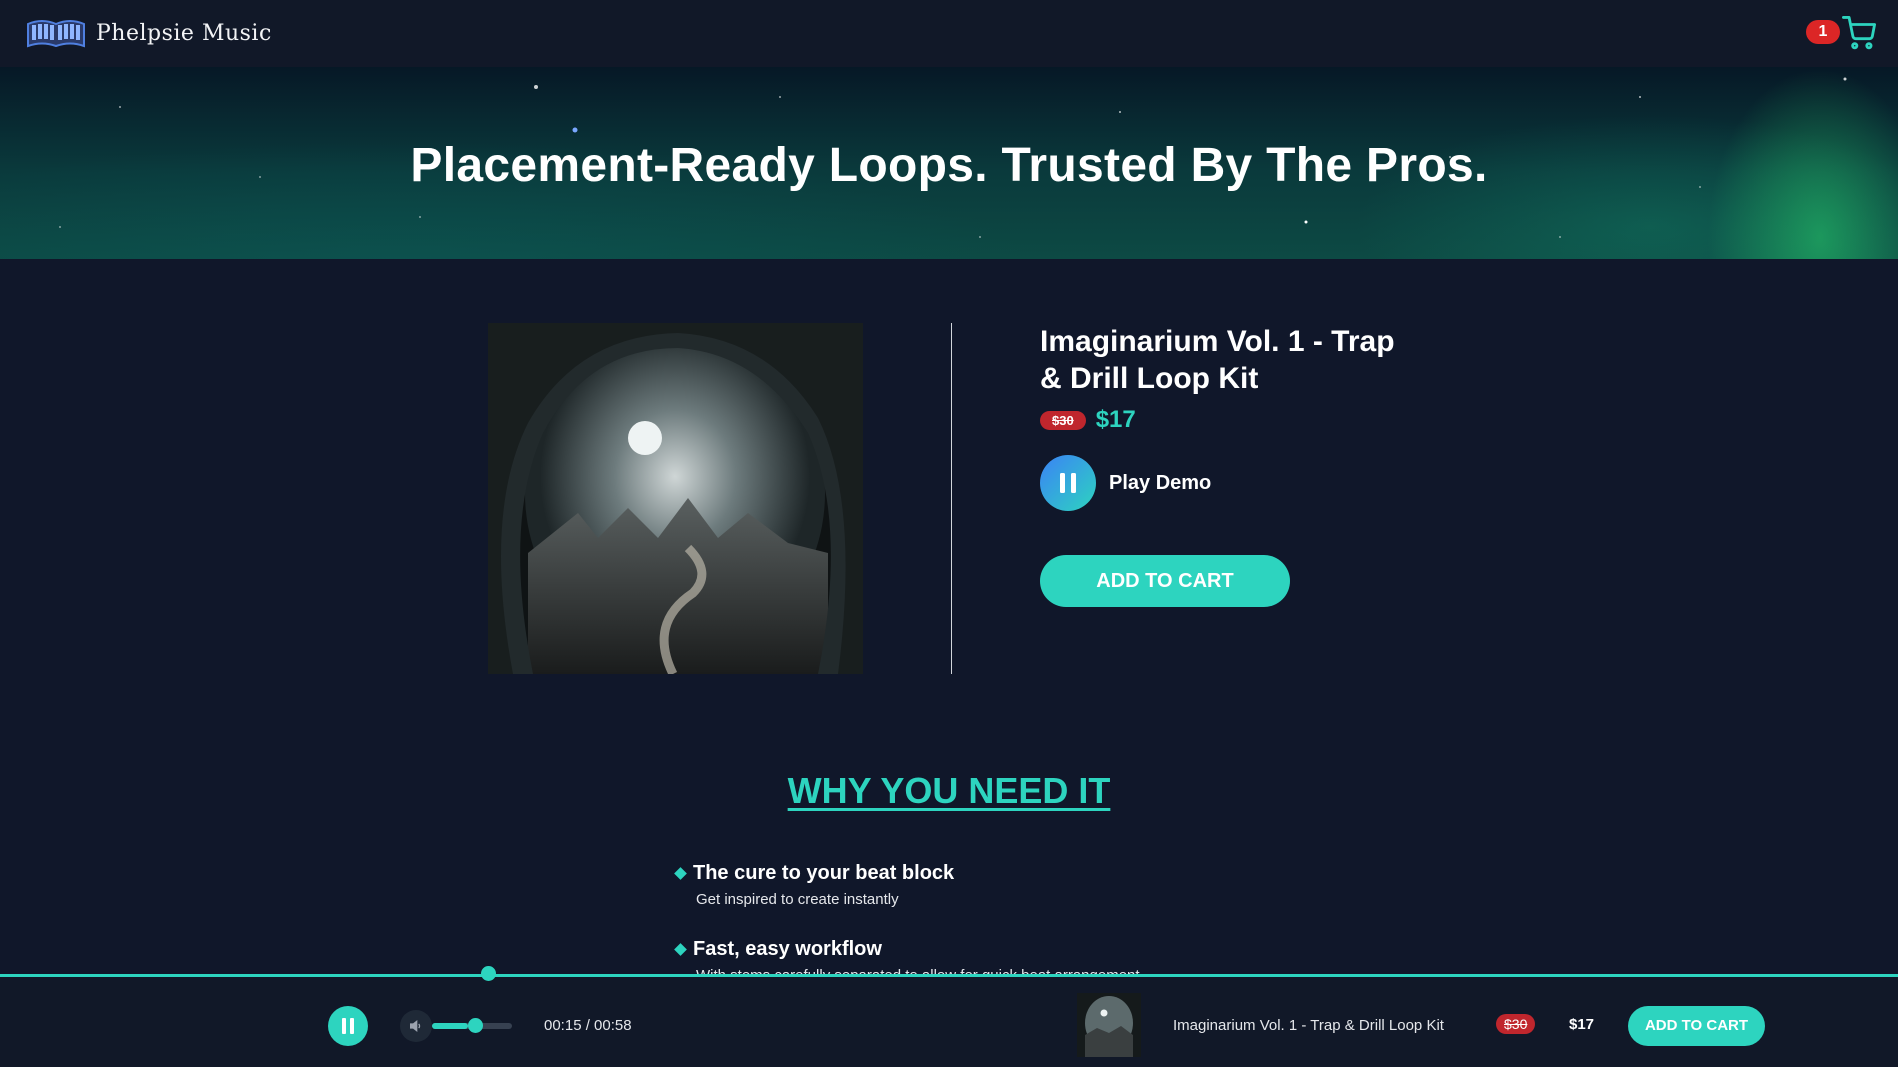 The width and height of the screenshot is (1898, 1067). I want to click on player-add-to-cart-button: ADD TO CART, so click(1696, 1026).